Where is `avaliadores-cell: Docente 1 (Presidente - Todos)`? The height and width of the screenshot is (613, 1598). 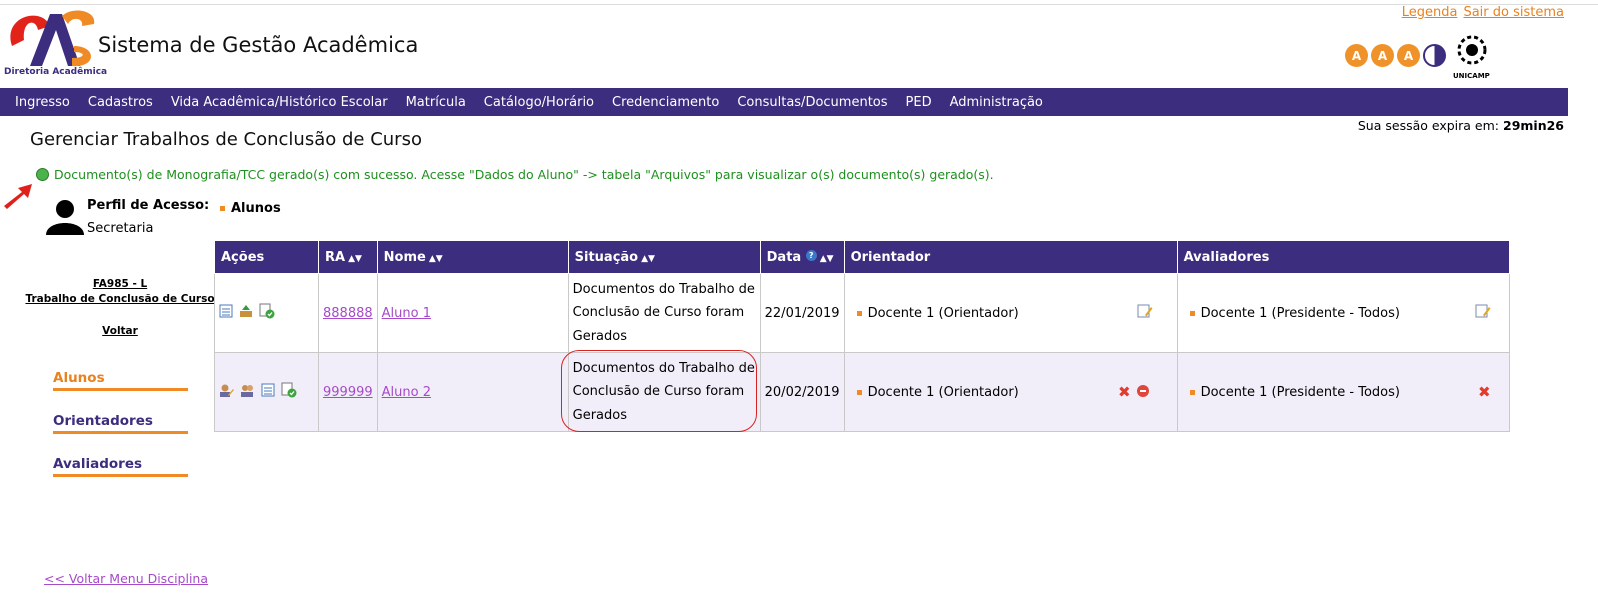 avaliadores-cell: Docente 1 (Presidente - Todos) is located at coordinates (1343, 313).